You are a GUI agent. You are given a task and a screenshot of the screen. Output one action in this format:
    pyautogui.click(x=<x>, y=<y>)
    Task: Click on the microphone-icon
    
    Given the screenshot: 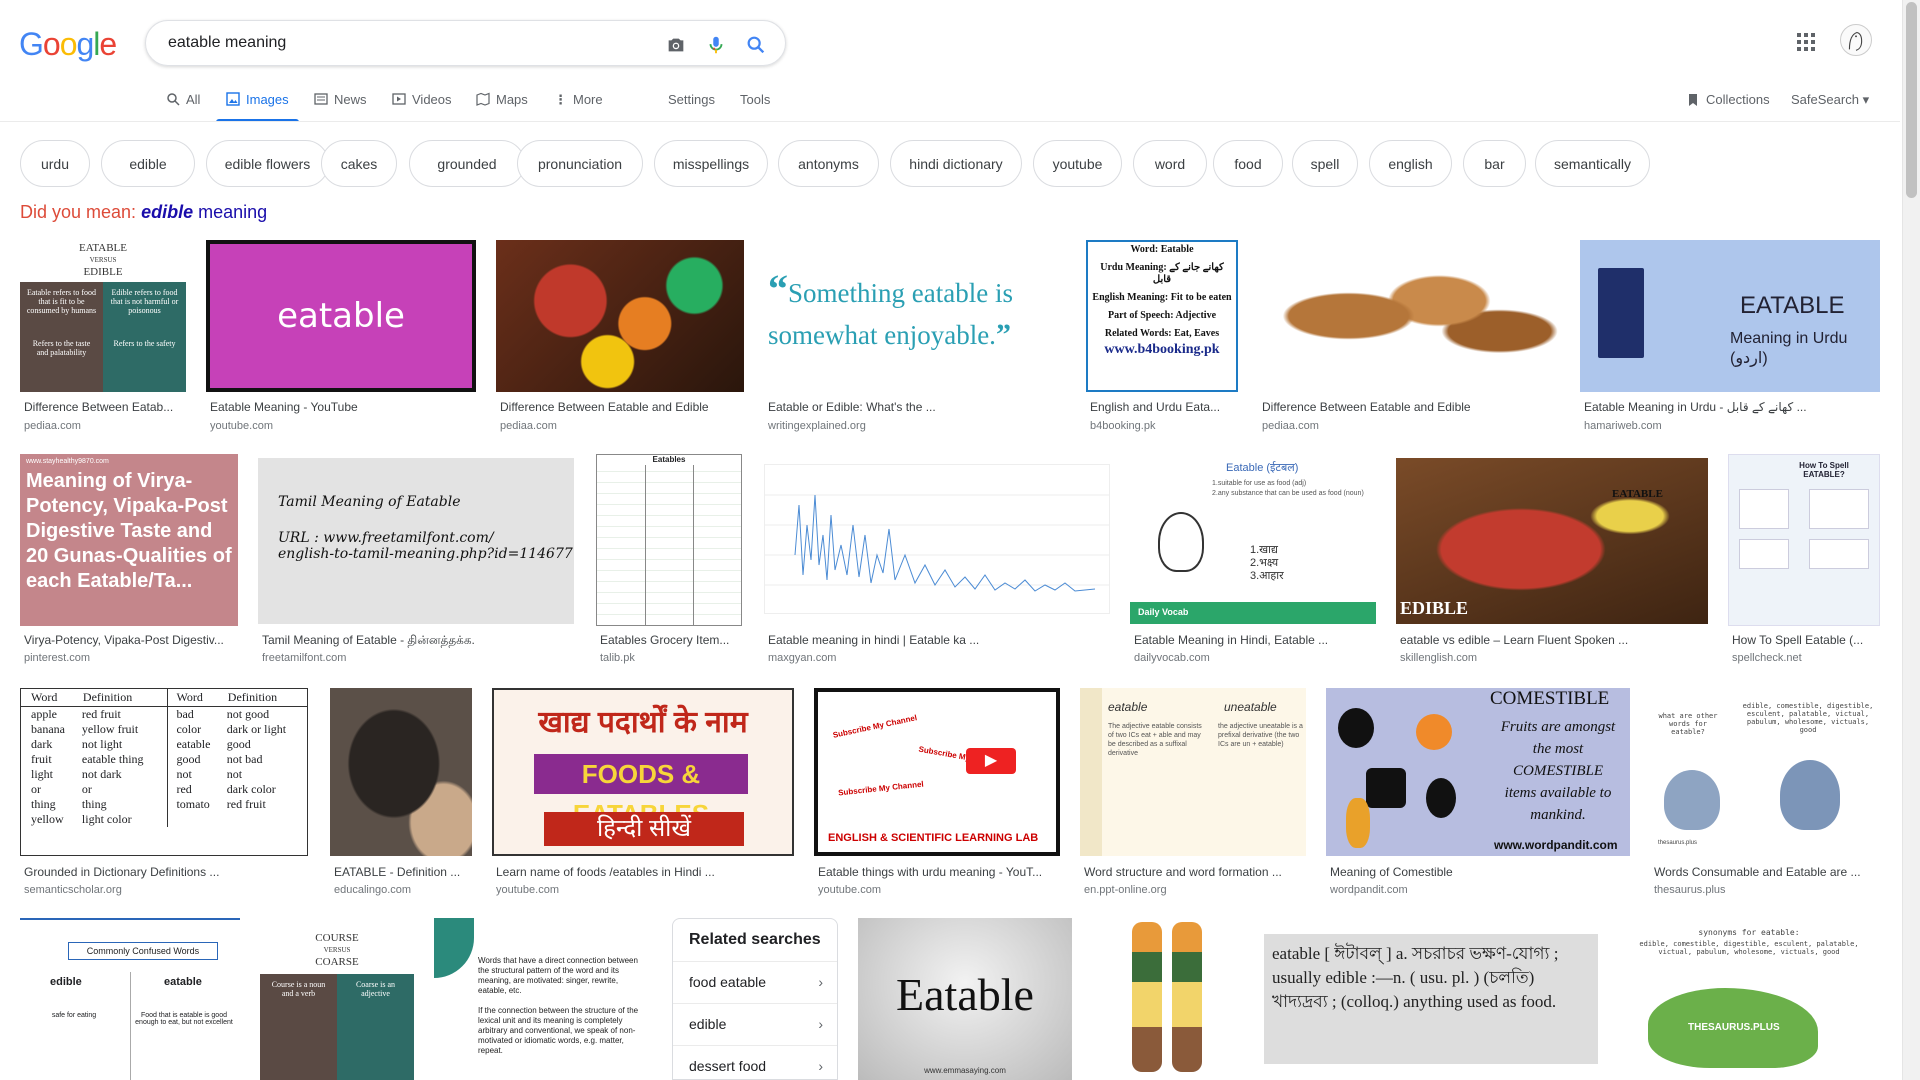 What is the action you would take?
    pyautogui.click(x=716, y=45)
    